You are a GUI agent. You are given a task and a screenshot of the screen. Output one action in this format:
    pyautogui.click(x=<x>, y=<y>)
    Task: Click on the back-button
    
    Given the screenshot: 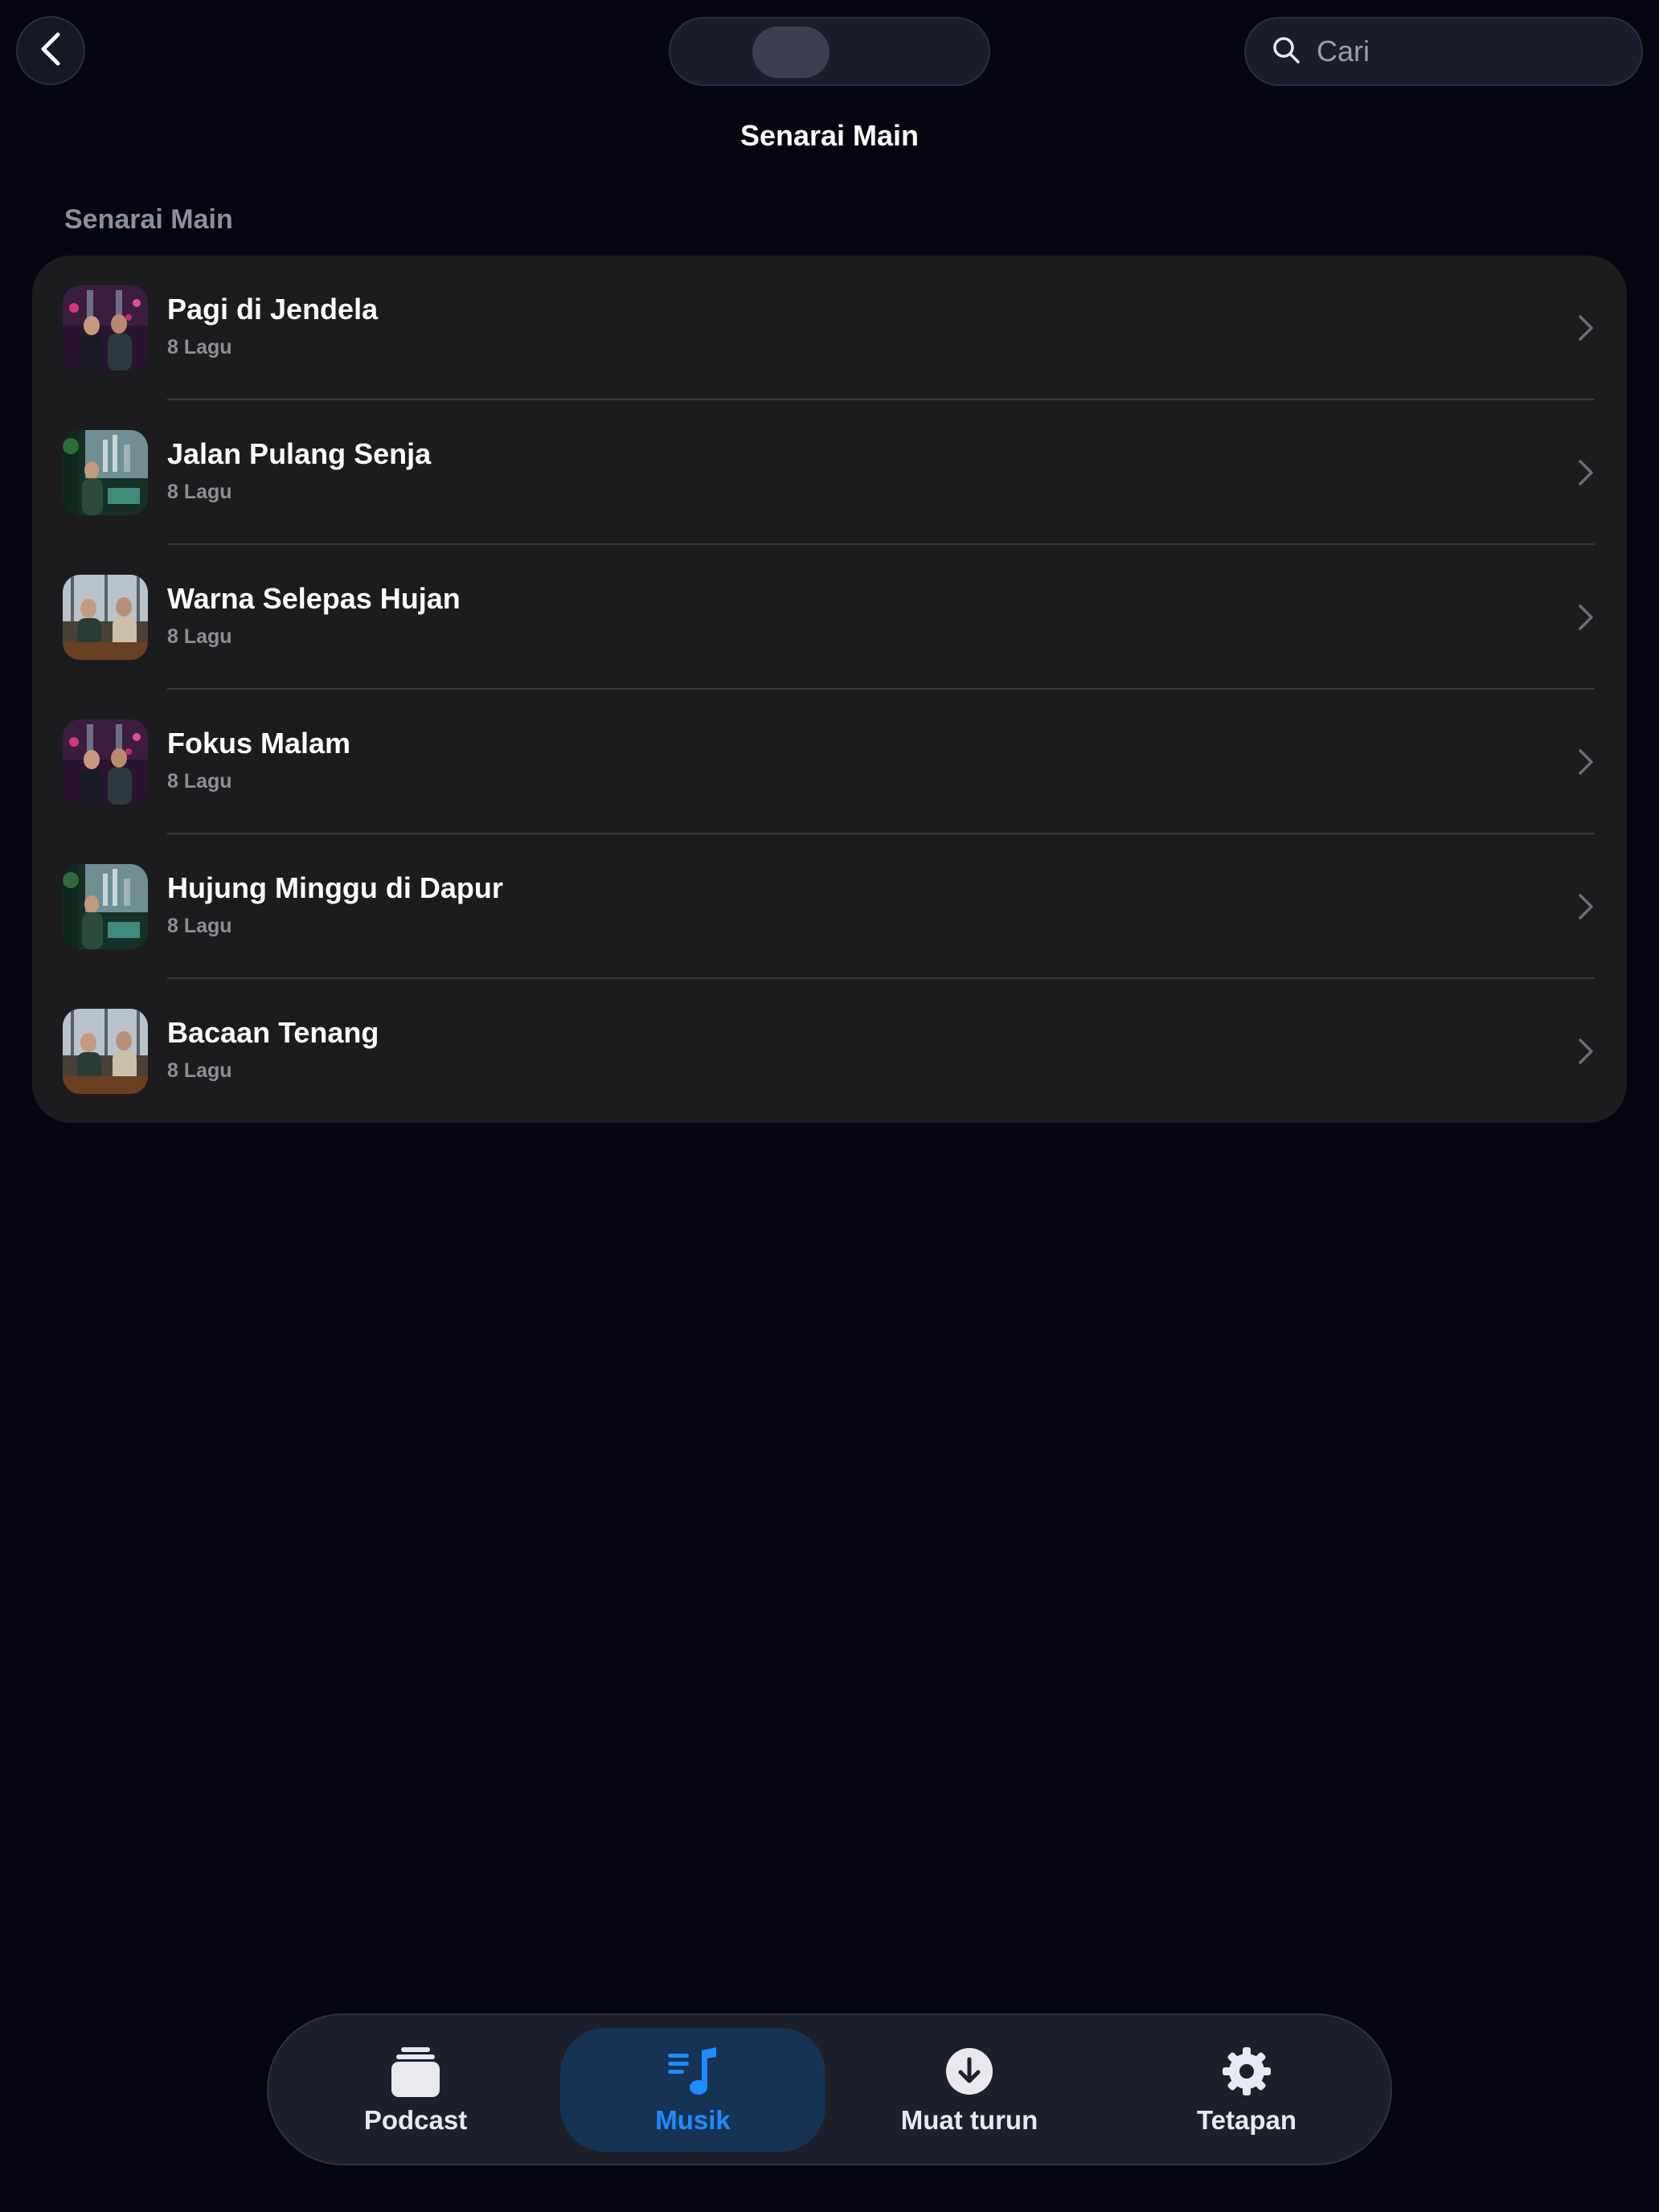 What is the action you would take?
    pyautogui.click(x=50, y=50)
    